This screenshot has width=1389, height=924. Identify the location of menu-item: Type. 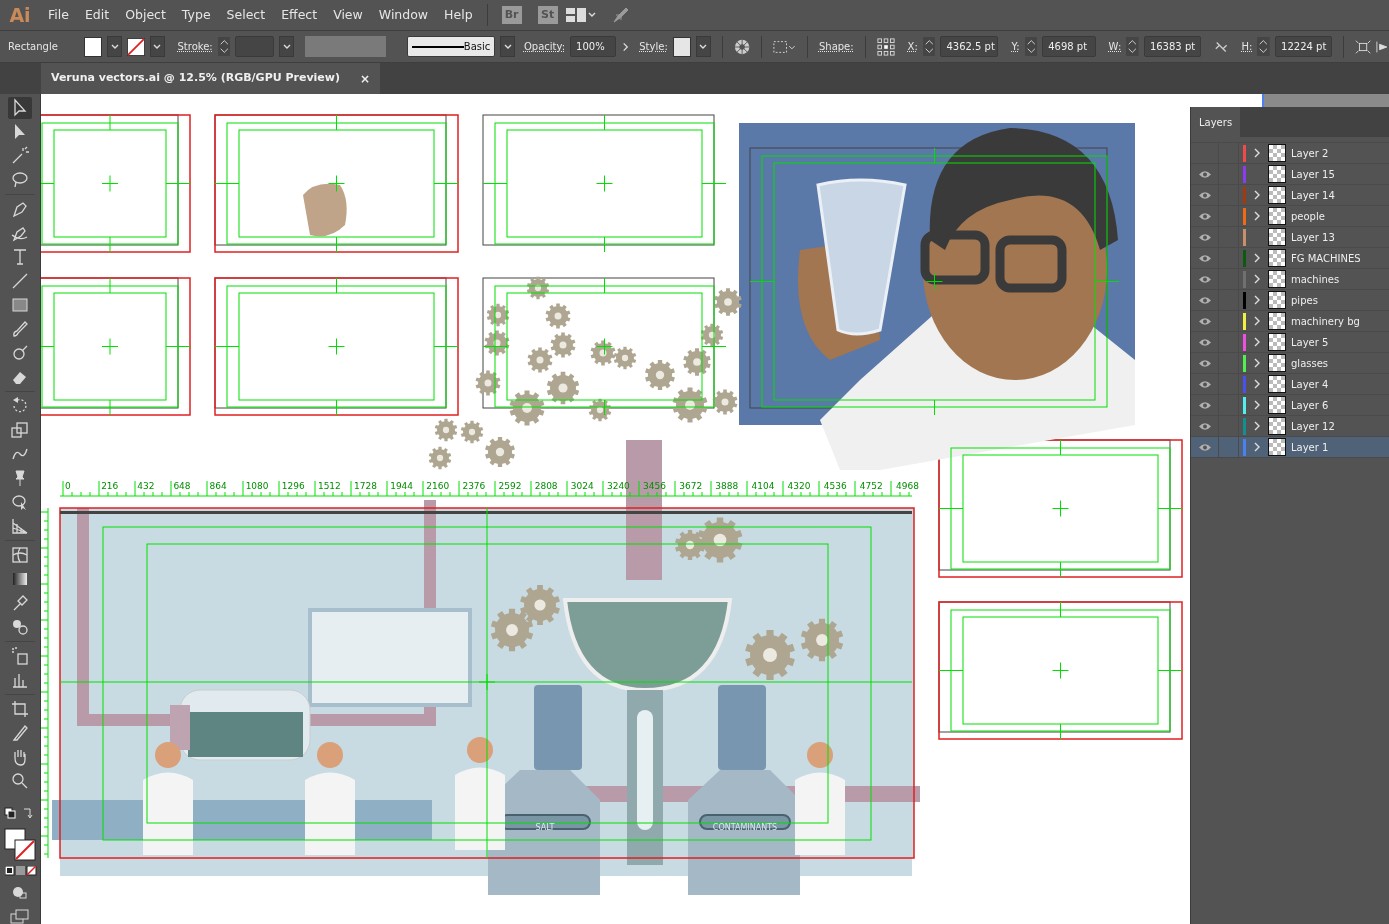
(196, 15).